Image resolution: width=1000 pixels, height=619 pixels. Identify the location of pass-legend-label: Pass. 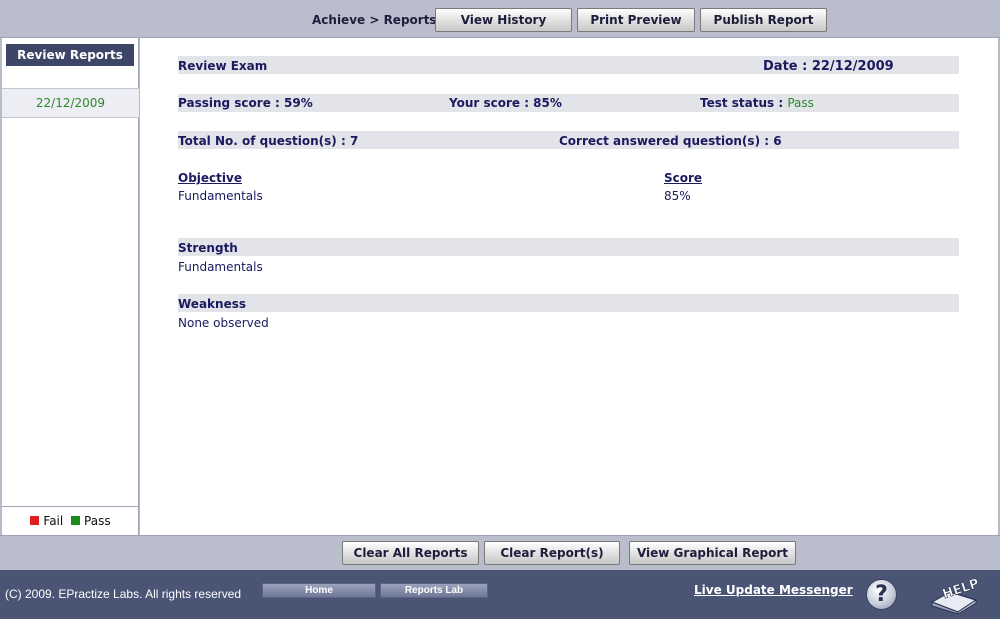
(97, 521).